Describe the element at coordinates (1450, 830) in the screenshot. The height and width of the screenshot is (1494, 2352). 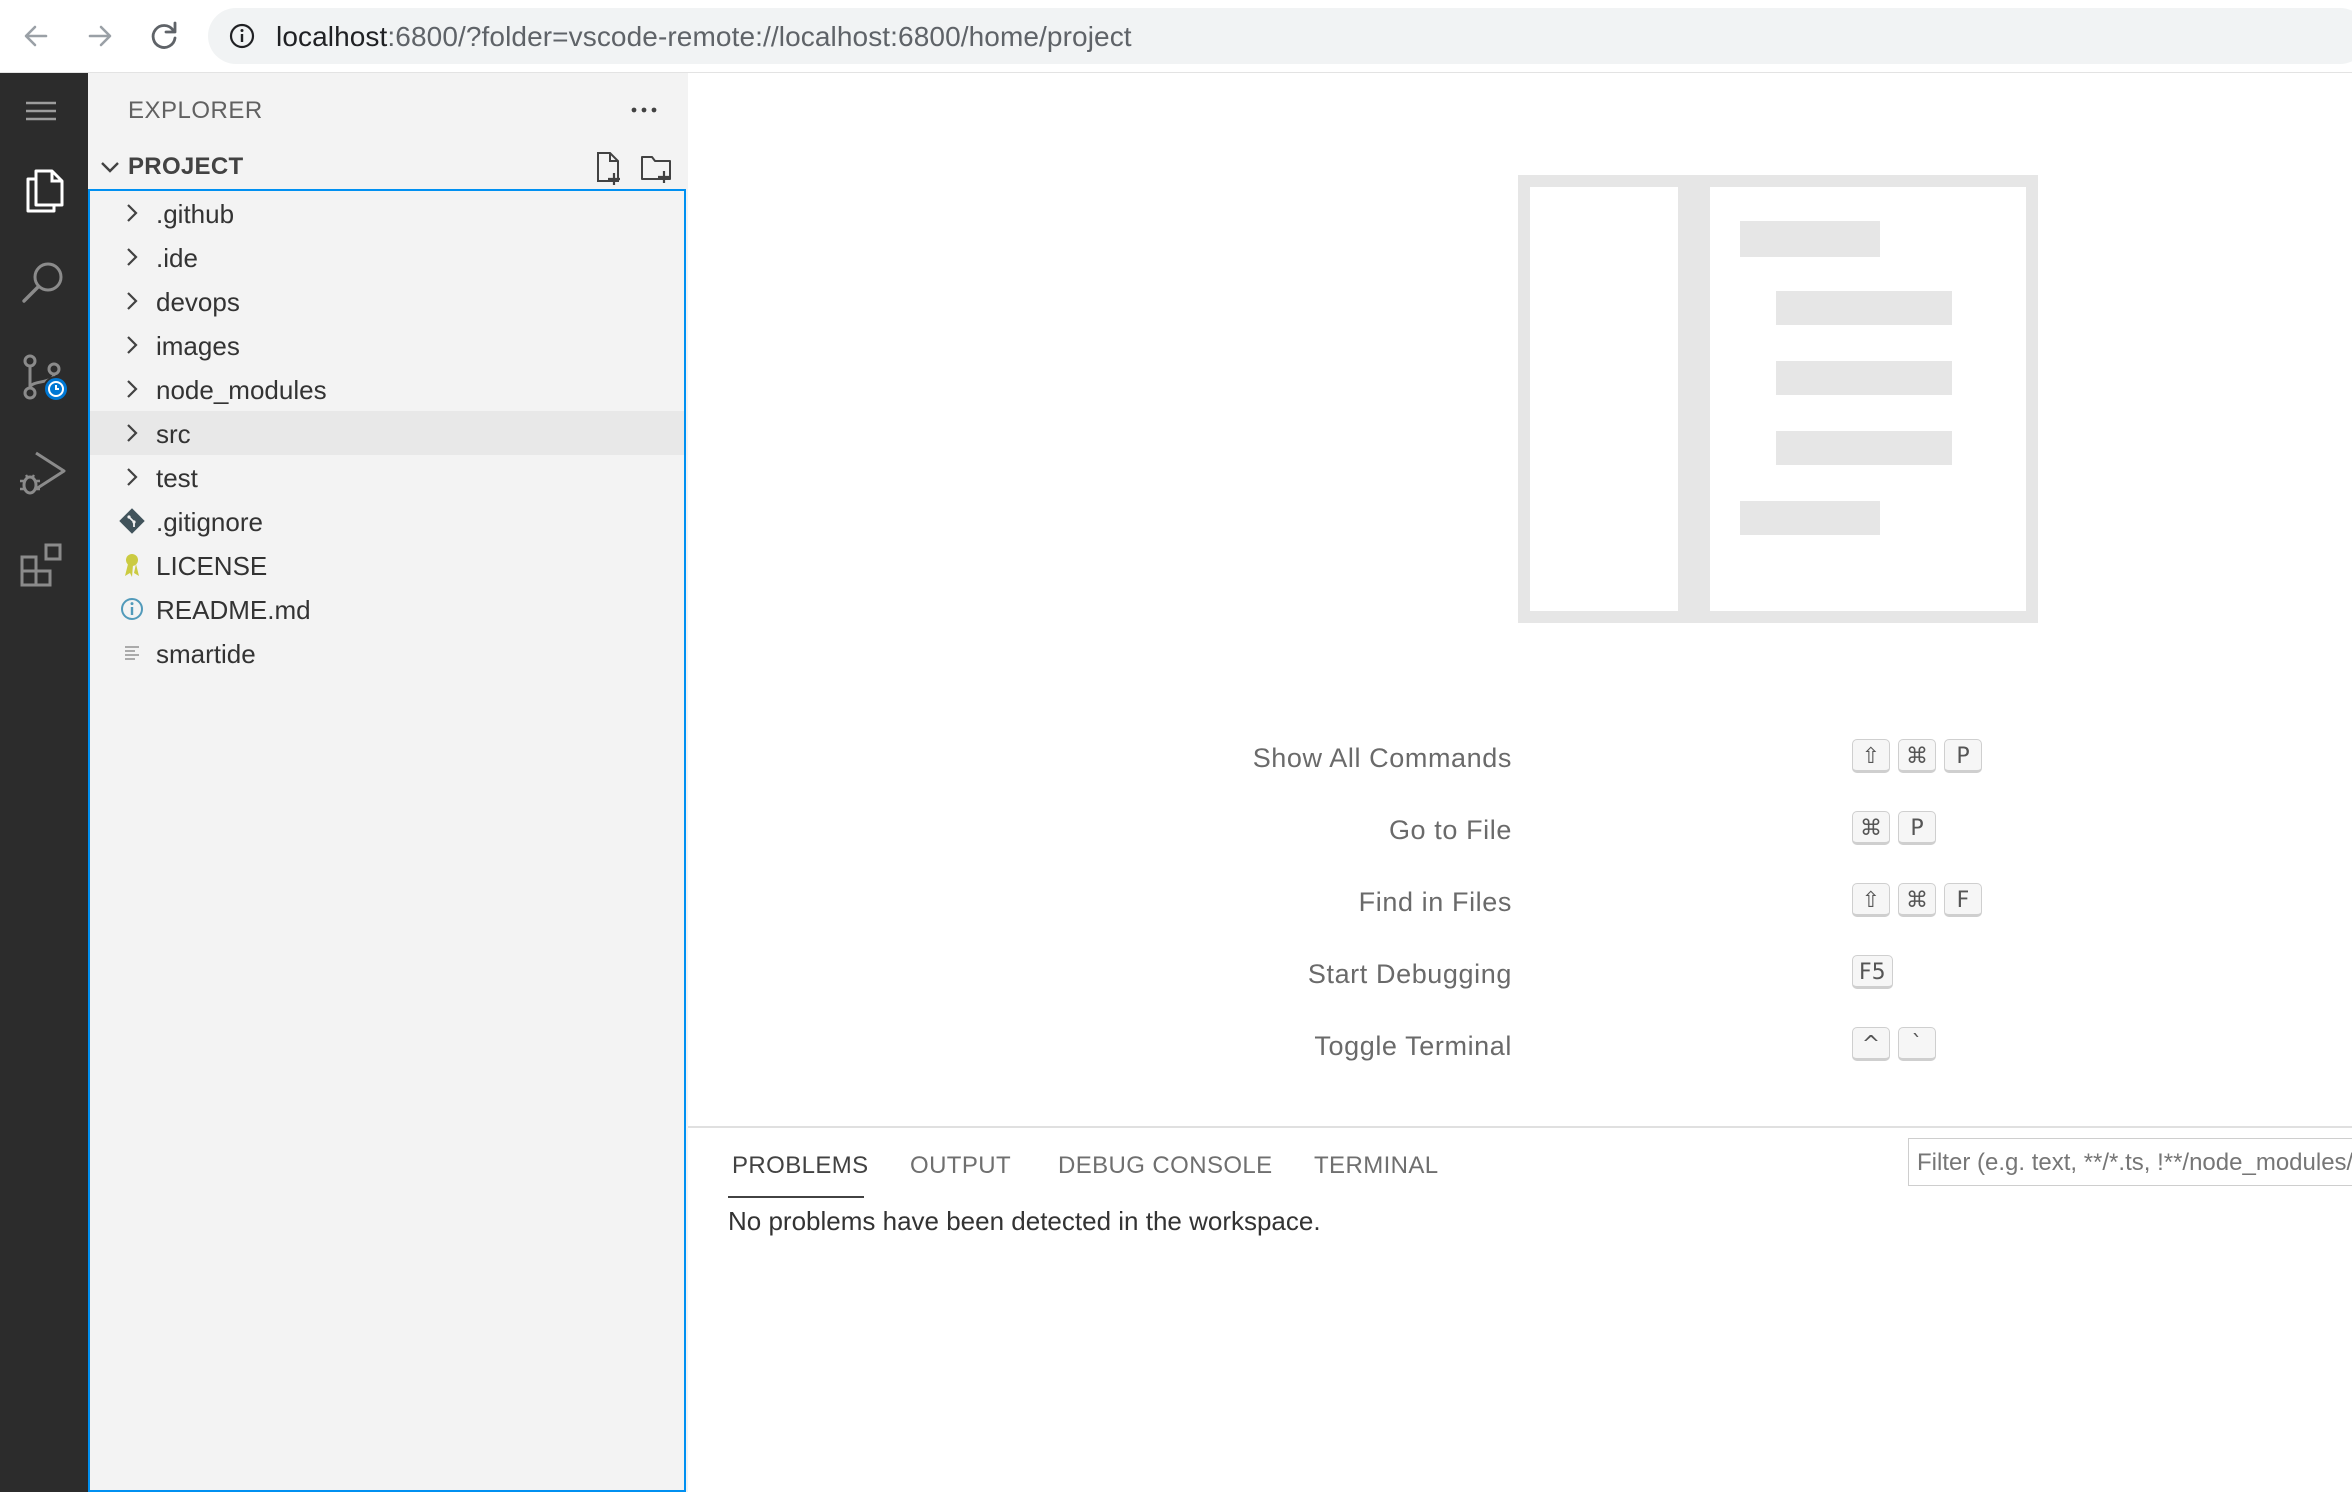
I see `shortcut-label: Go to File` at that location.